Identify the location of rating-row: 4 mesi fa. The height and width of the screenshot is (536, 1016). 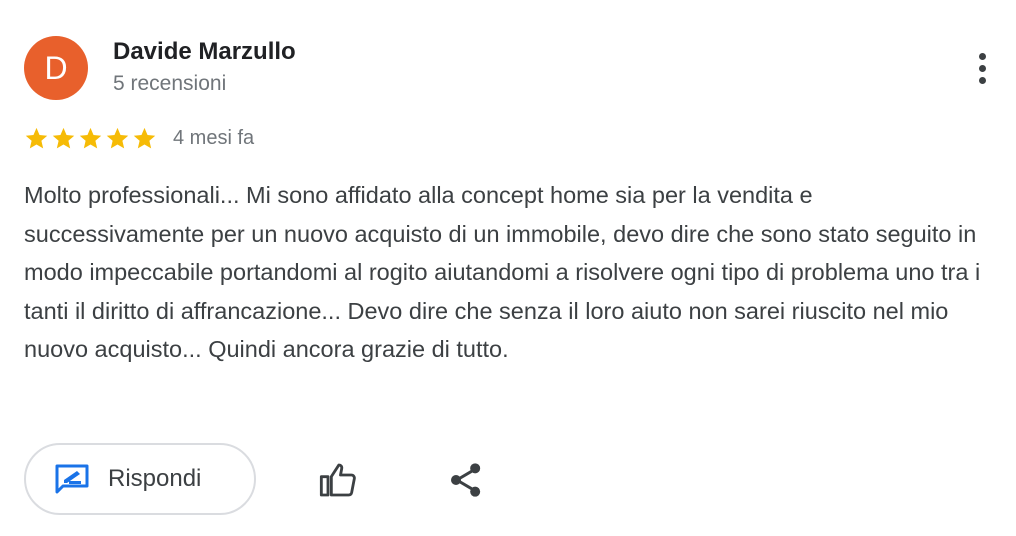
(139, 138).